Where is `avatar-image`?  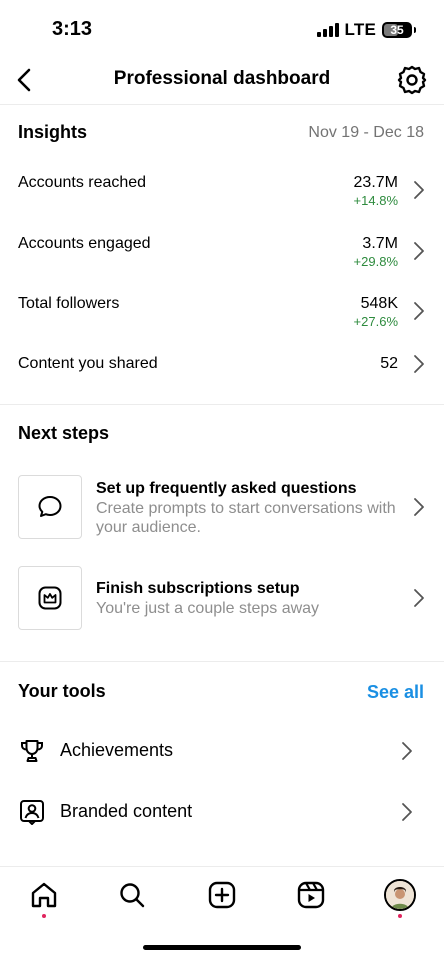
avatar-image is located at coordinates (400, 895).